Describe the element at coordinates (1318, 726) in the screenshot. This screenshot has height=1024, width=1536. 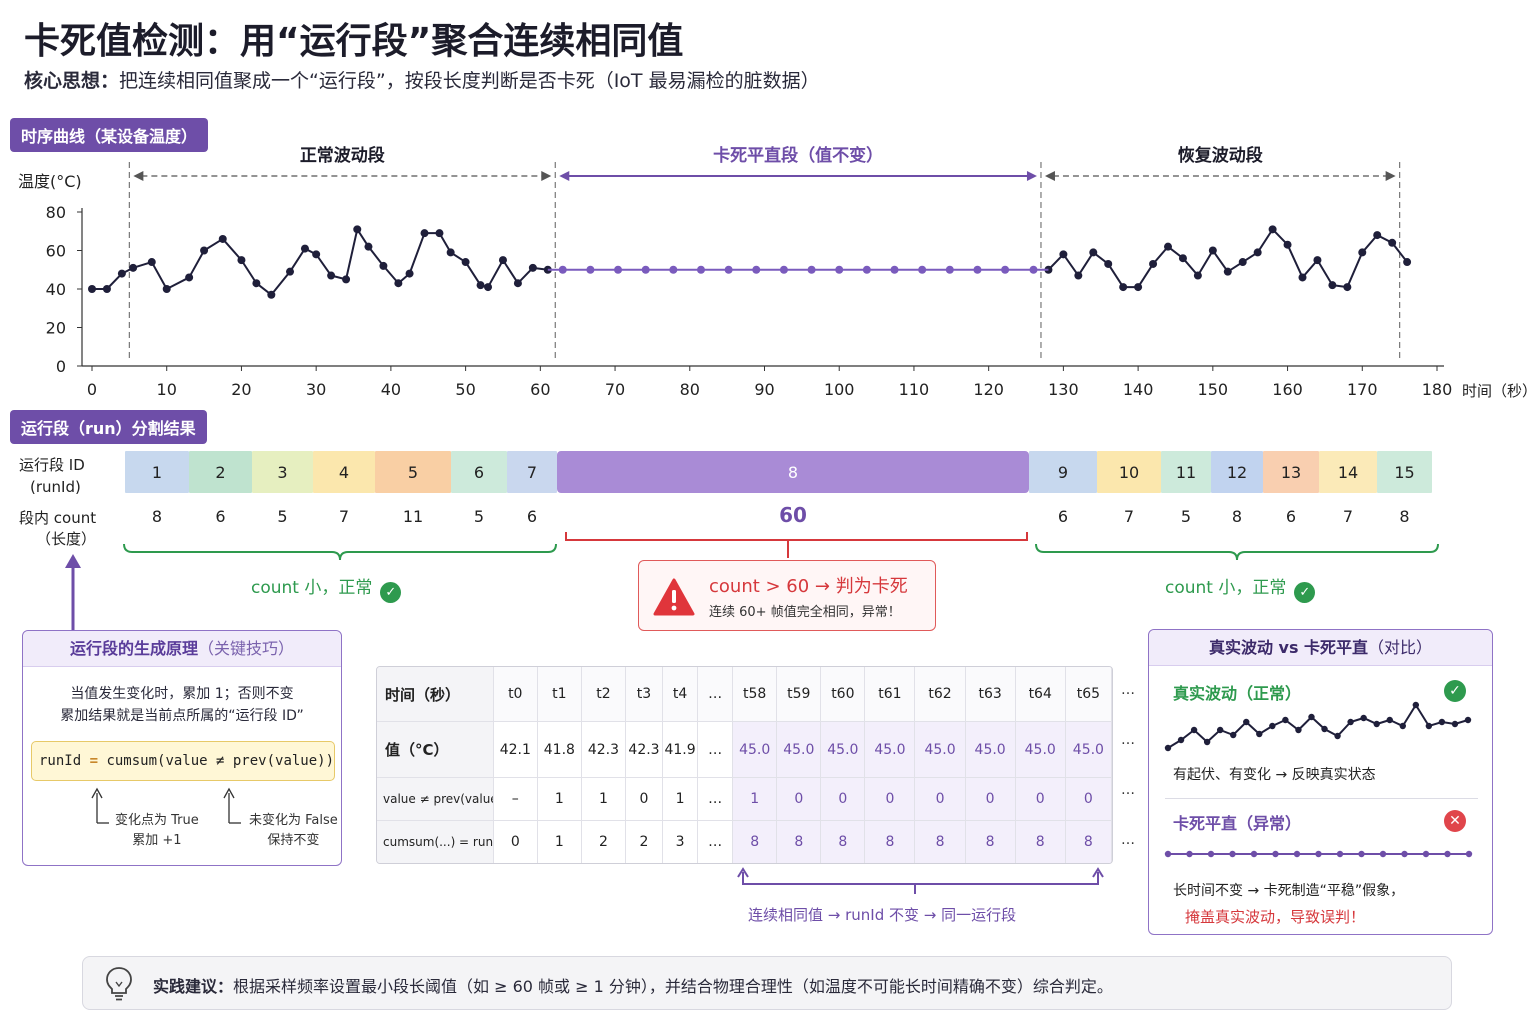
I see `real-fluctuation-sparkline` at that location.